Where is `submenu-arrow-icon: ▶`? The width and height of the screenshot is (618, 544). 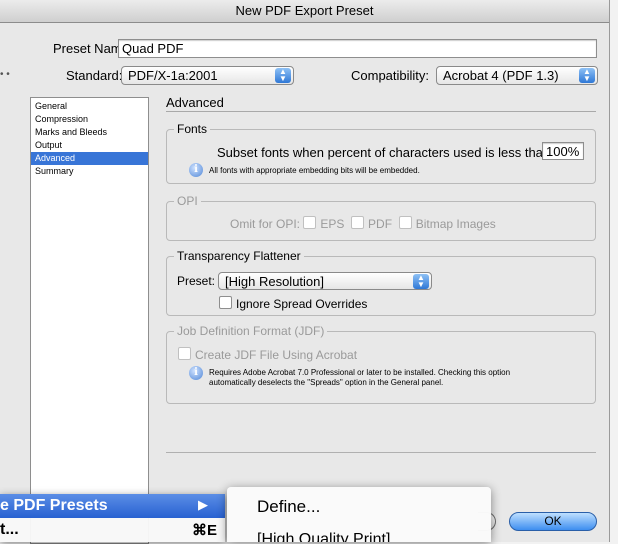 submenu-arrow-icon: ▶ is located at coordinates (203, 504).